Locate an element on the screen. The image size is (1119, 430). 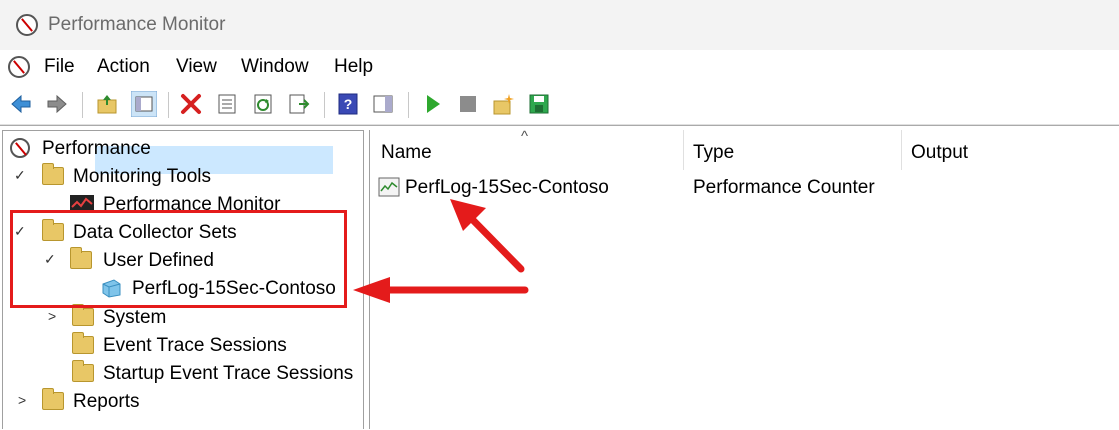
refresh-icon is located at coordinates (263, 104).